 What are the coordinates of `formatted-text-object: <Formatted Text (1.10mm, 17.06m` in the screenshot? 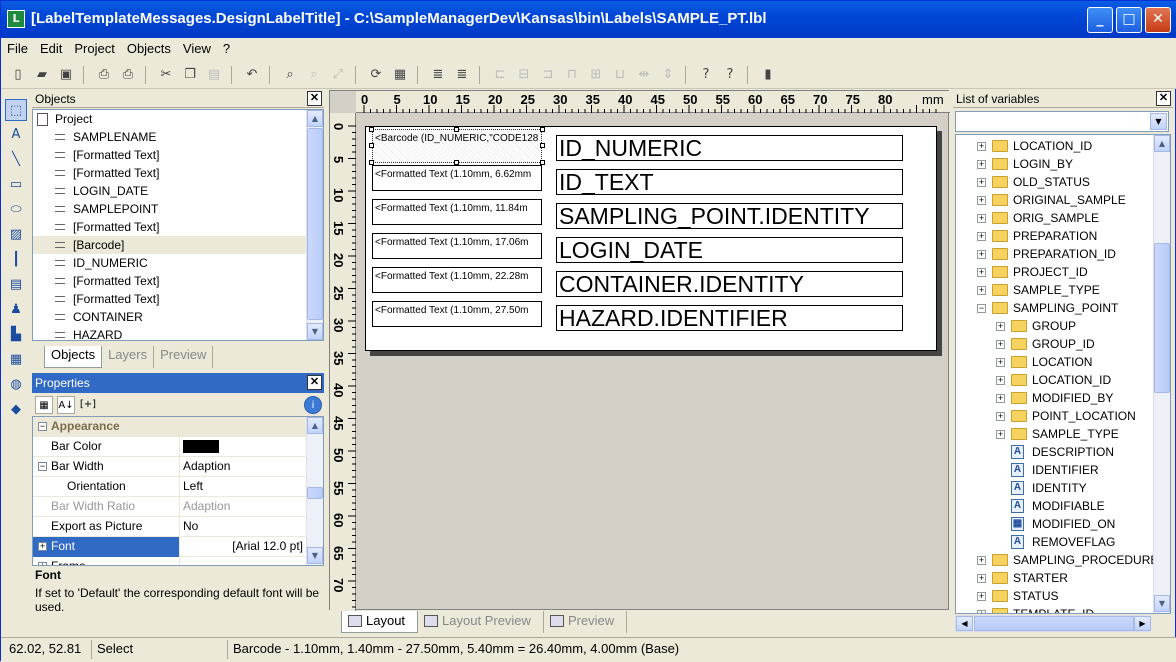 It's located at (457, 246).